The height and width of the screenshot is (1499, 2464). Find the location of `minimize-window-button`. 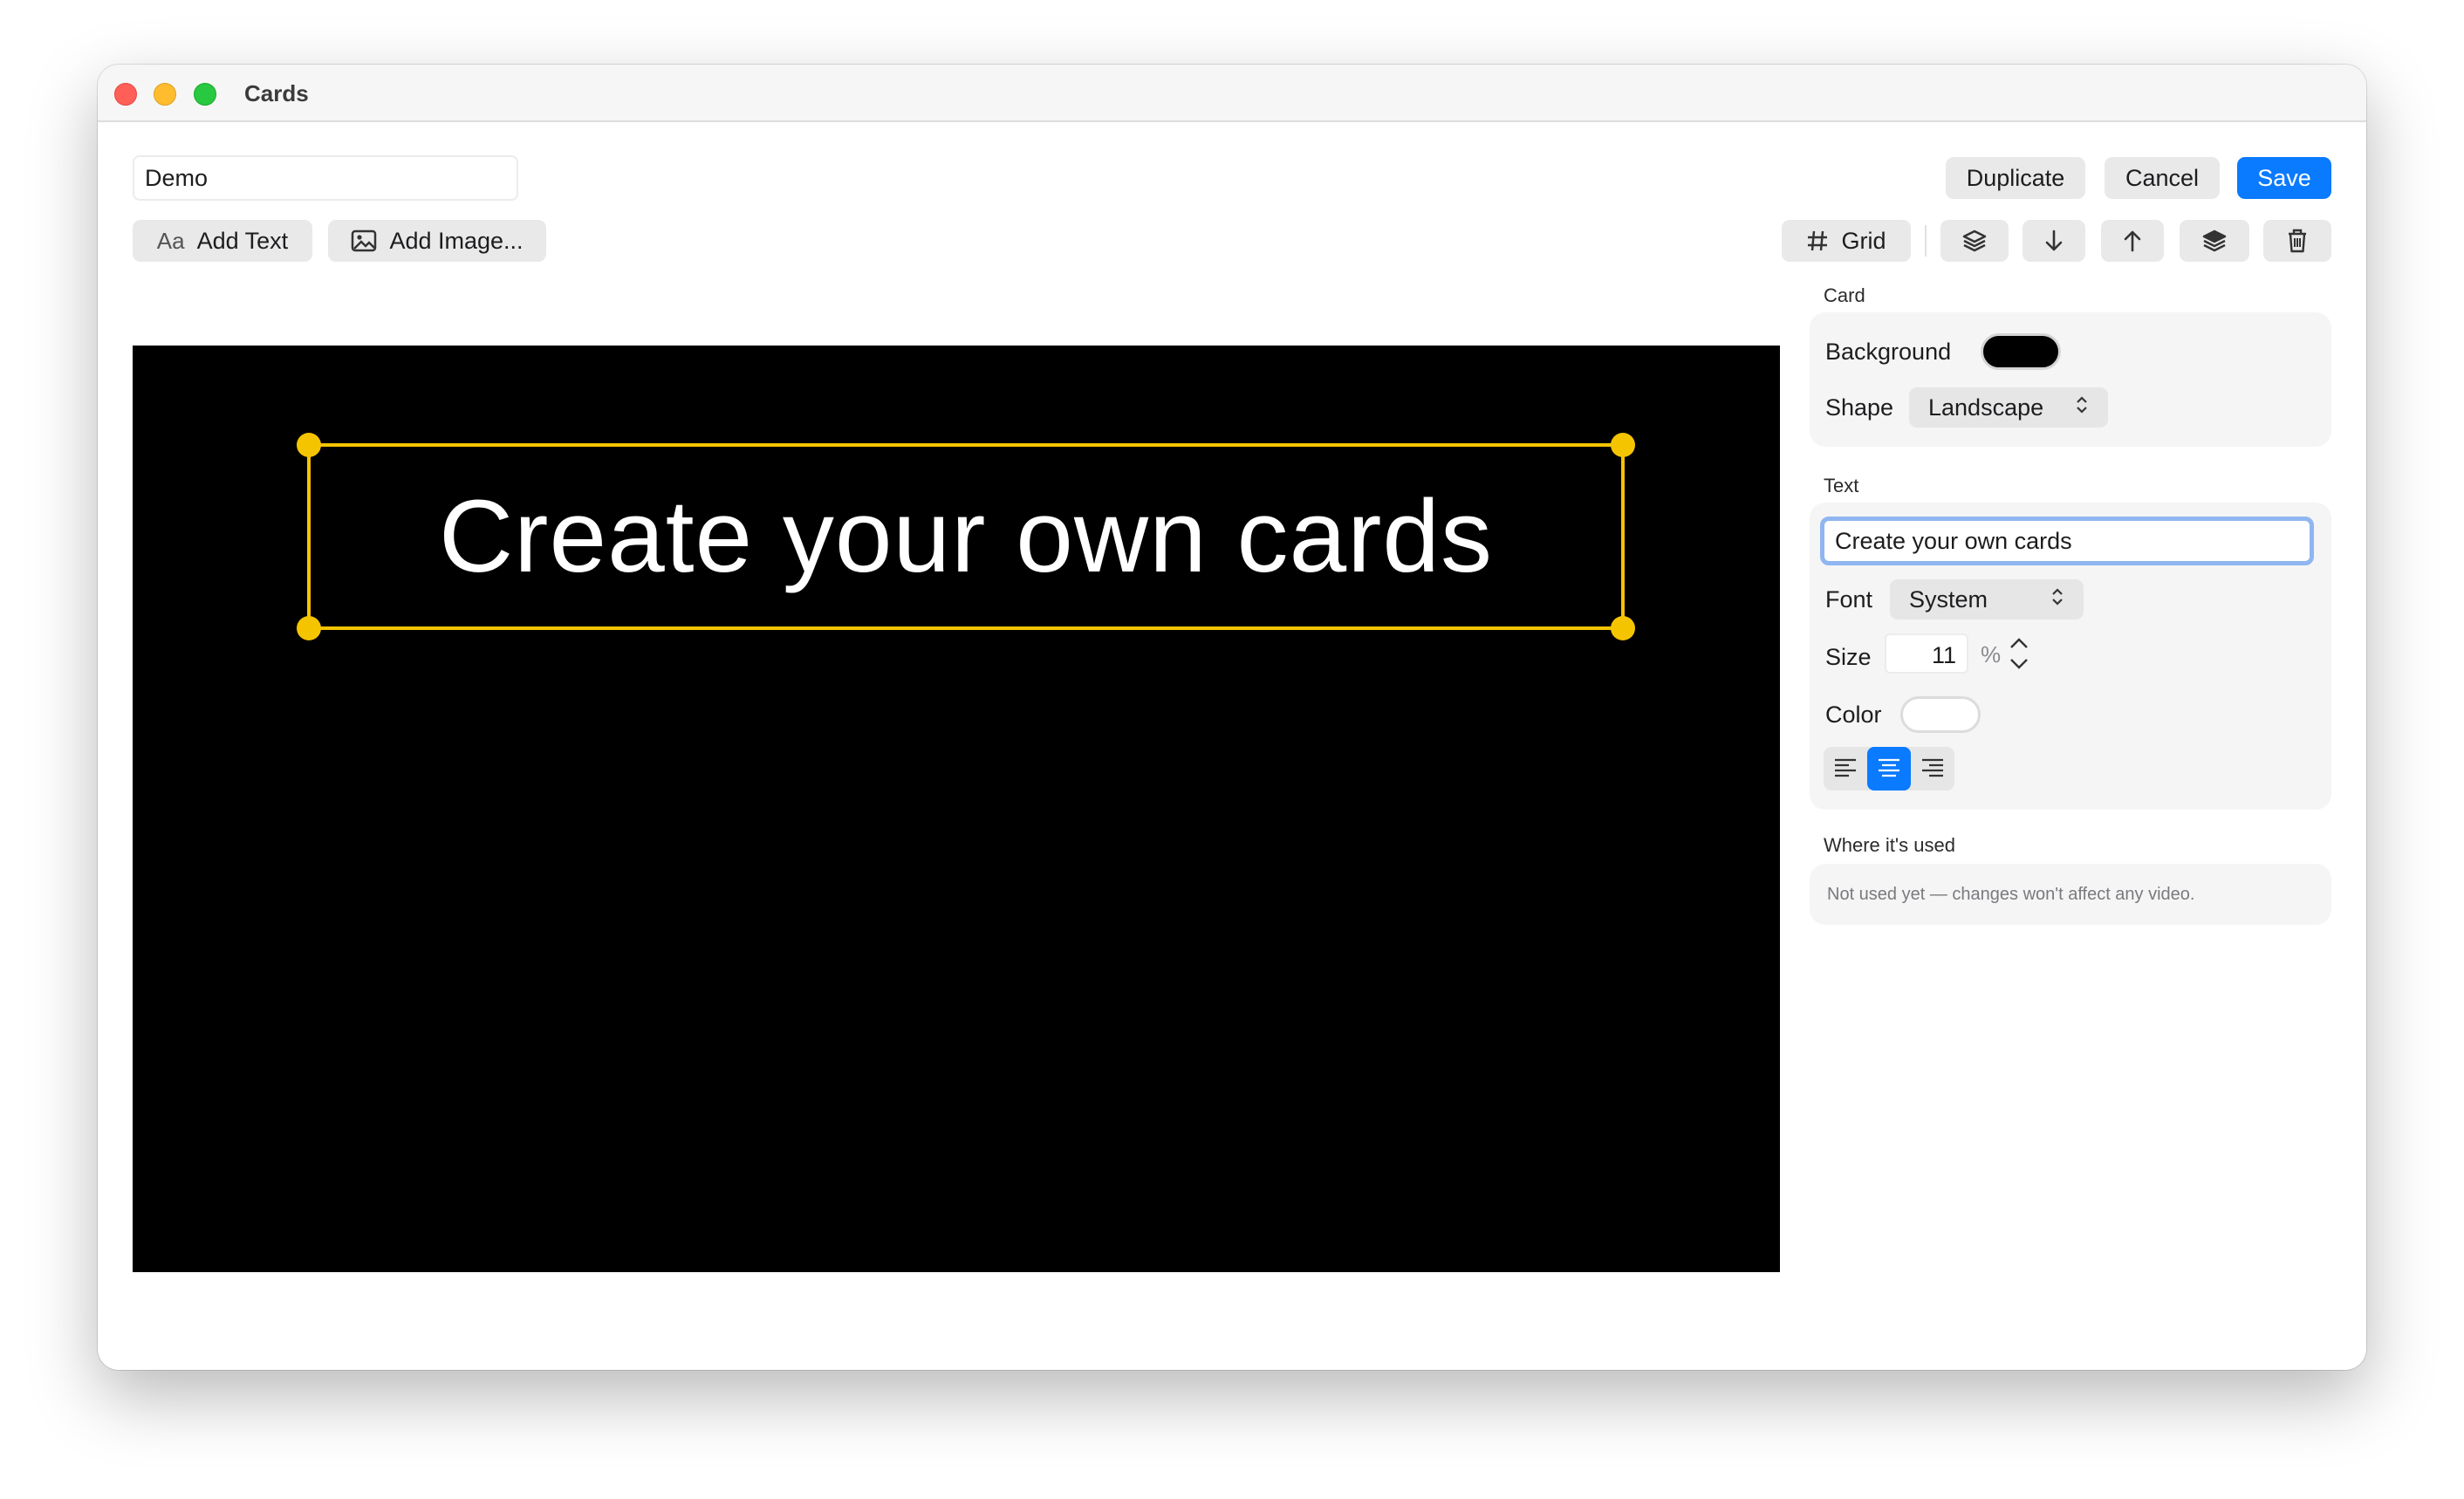

minimize-window-button is located at coordinates (165, 94).